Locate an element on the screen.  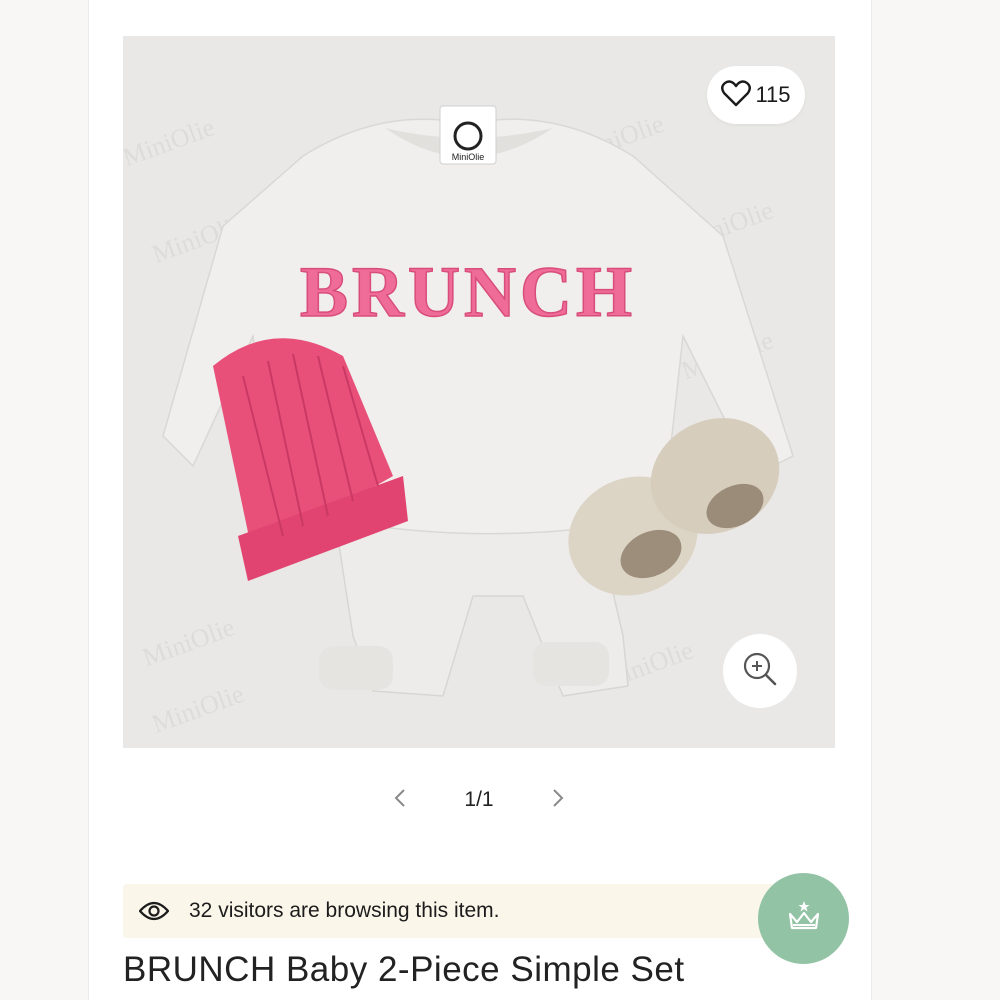
svg-text: MiniOlie is located at coordinates (468, 157).